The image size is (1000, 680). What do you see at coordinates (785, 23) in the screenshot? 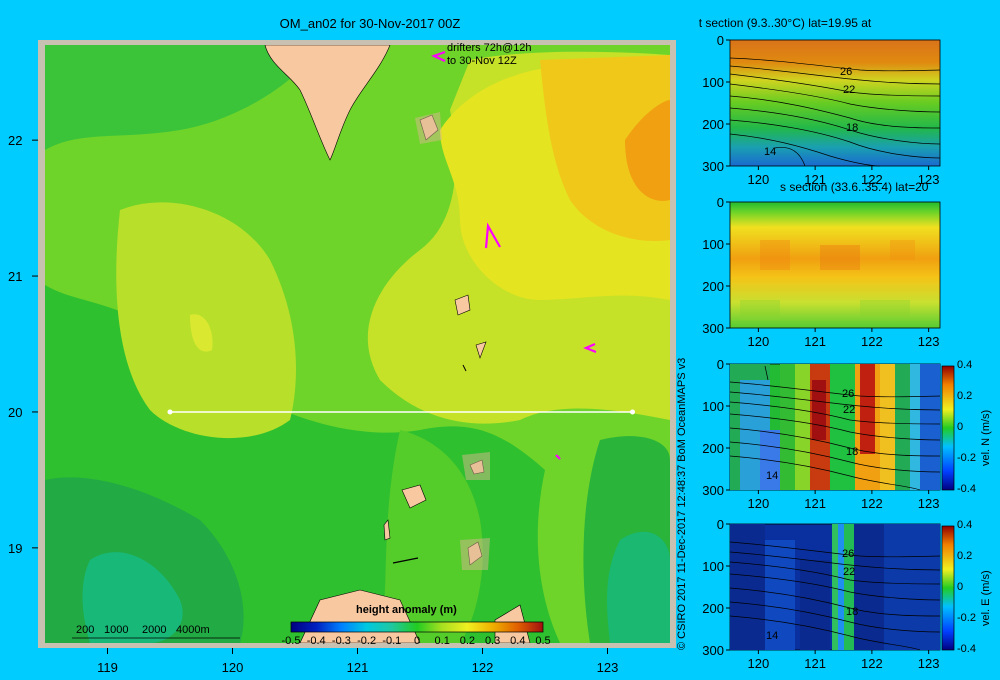
I see `temp-section-title: t section (9.3..30°C) lat=19.95 at` at bounding box center [785, 23].